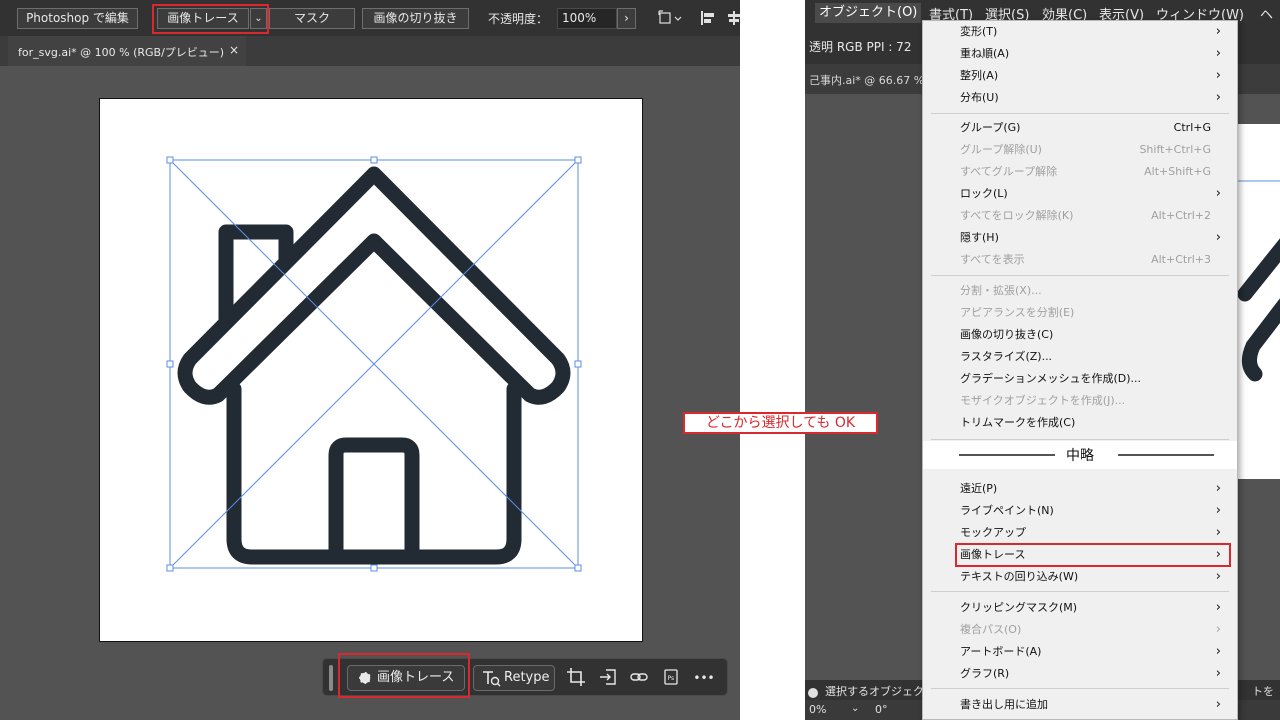 The width and height of the screenshot is (1280, 720). What do you see at coordinates (985, 673) in the screenshot?
I see `menu-item-label: グラフ(R)` at bounding box center [985, 673].